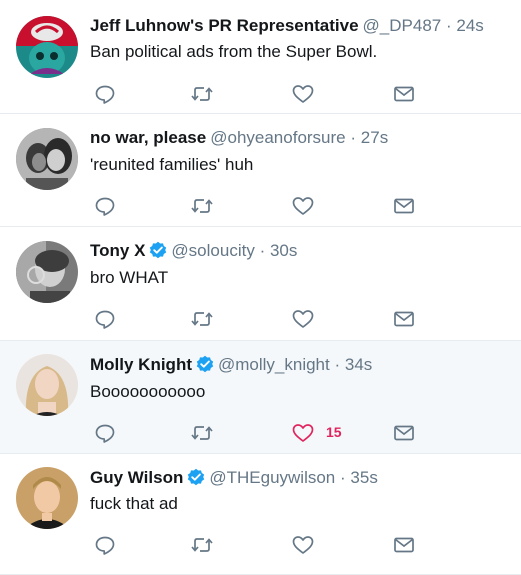  I want to click on tweet-header: no war, please @ohyeanoforsure · 27s, so click(300, 138).